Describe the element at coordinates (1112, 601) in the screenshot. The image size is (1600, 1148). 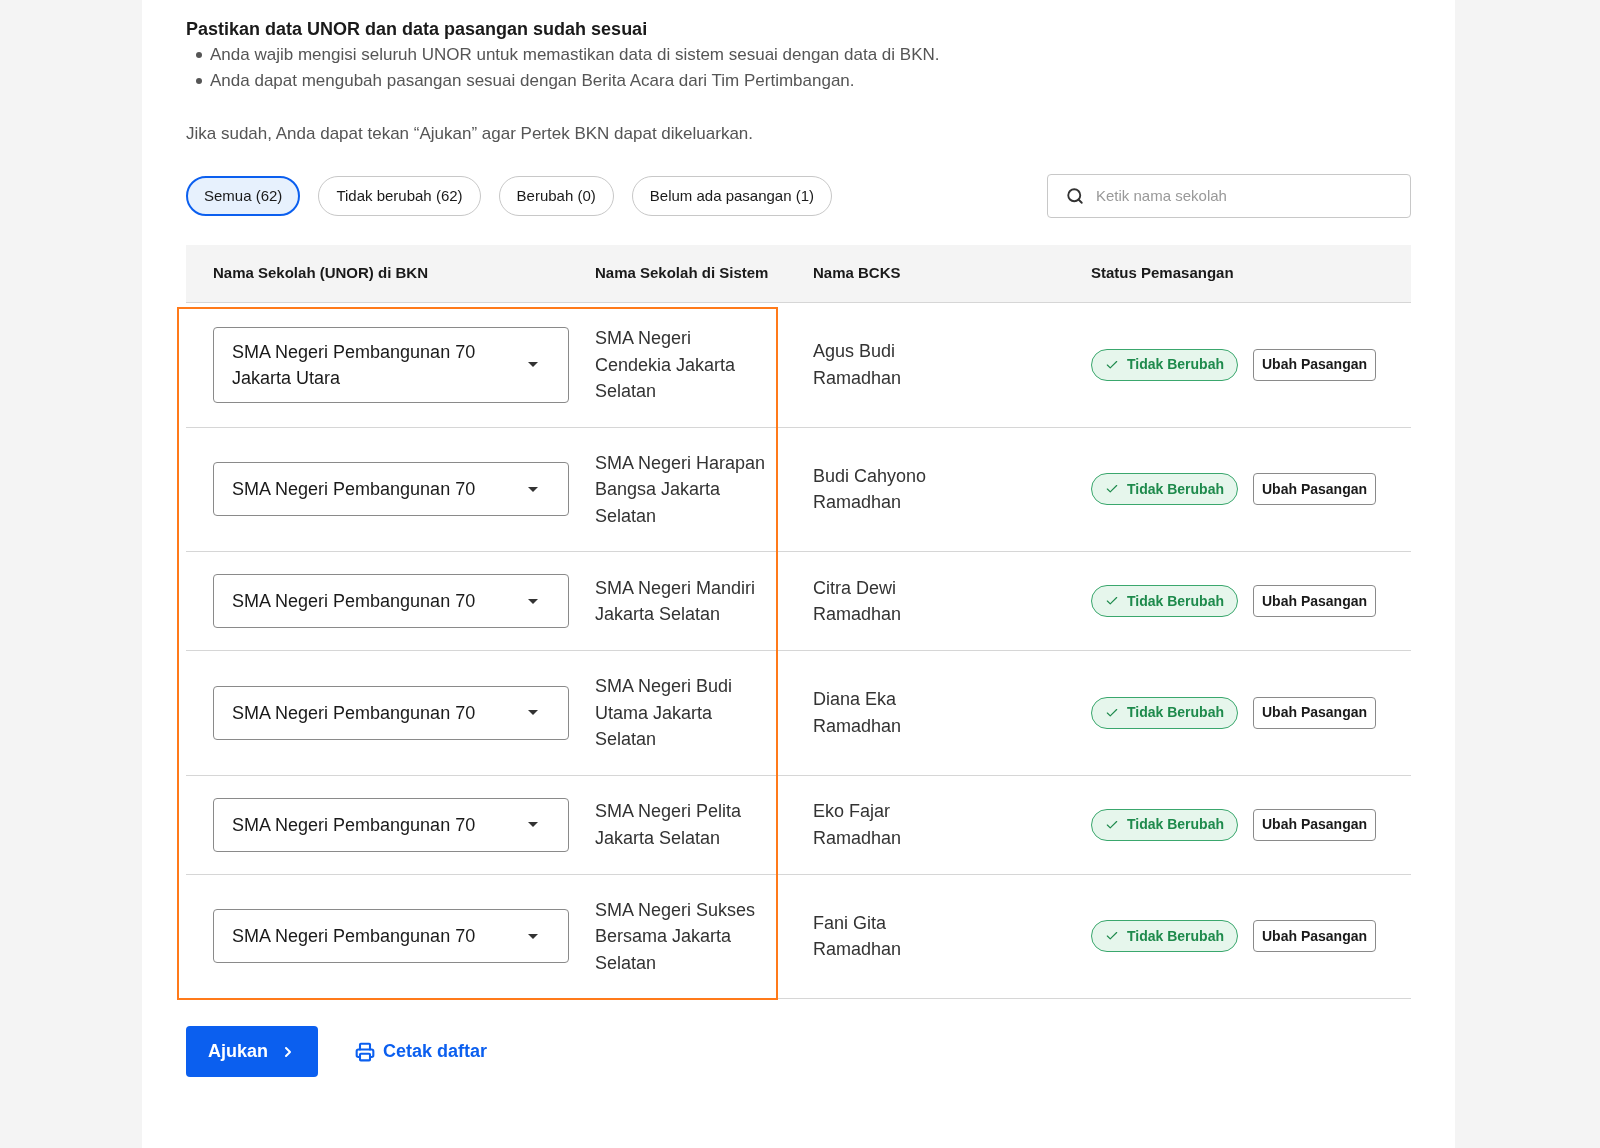
I see `check-icon` at that location.